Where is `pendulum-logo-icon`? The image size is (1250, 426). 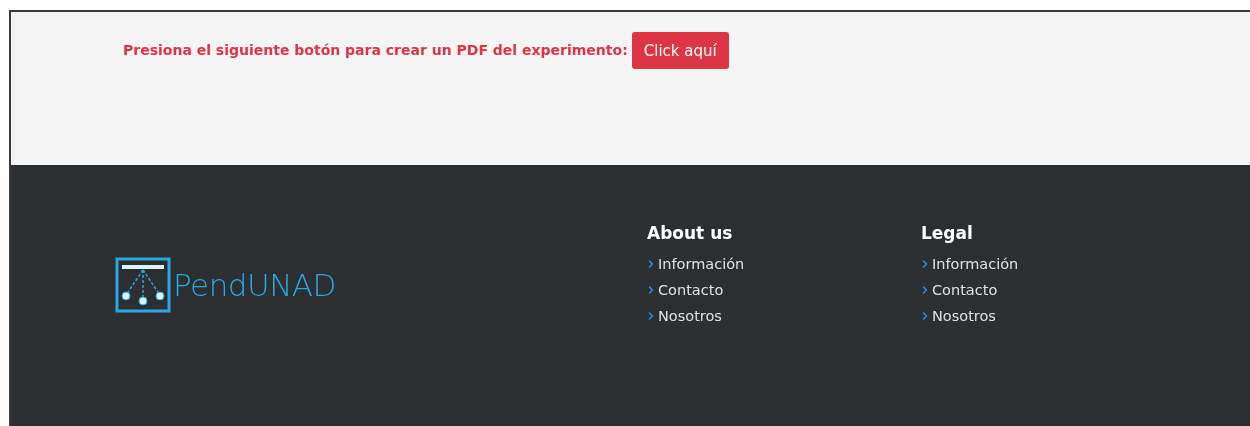
pendulum-logo-icon is located at coordinates (143, 285).